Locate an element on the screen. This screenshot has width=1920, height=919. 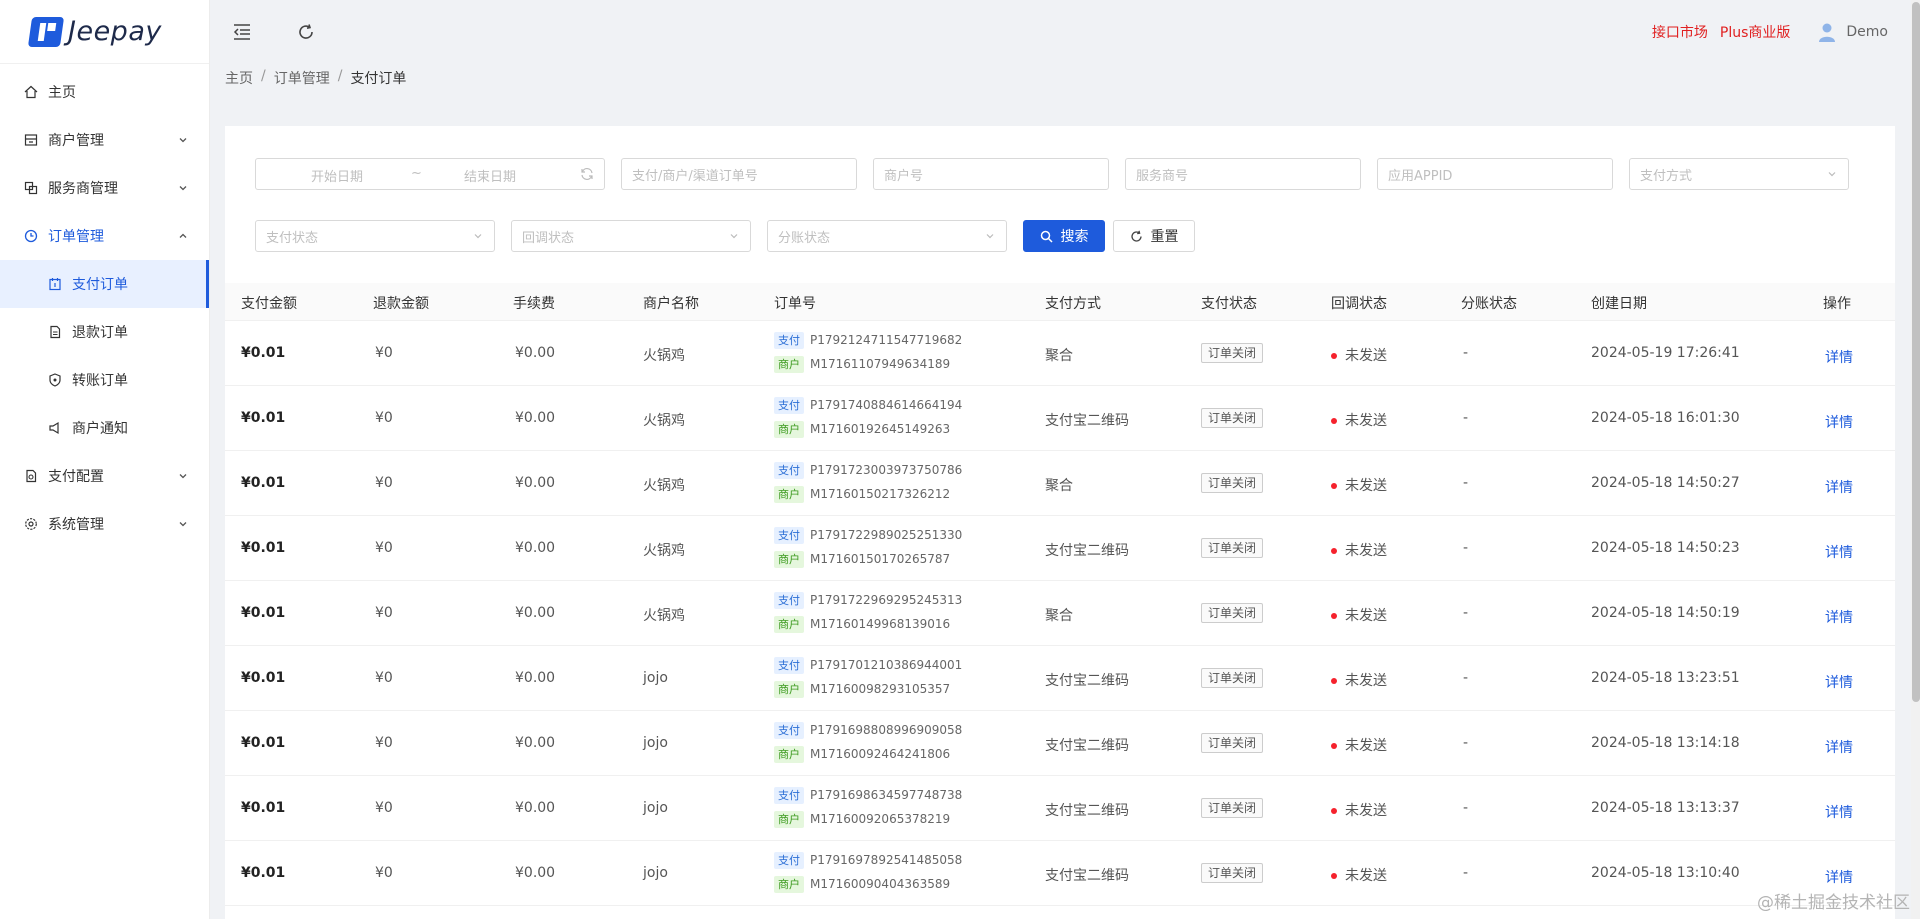
pay-order-no: P1791698808996909058 is located at coordinates (886, 730).